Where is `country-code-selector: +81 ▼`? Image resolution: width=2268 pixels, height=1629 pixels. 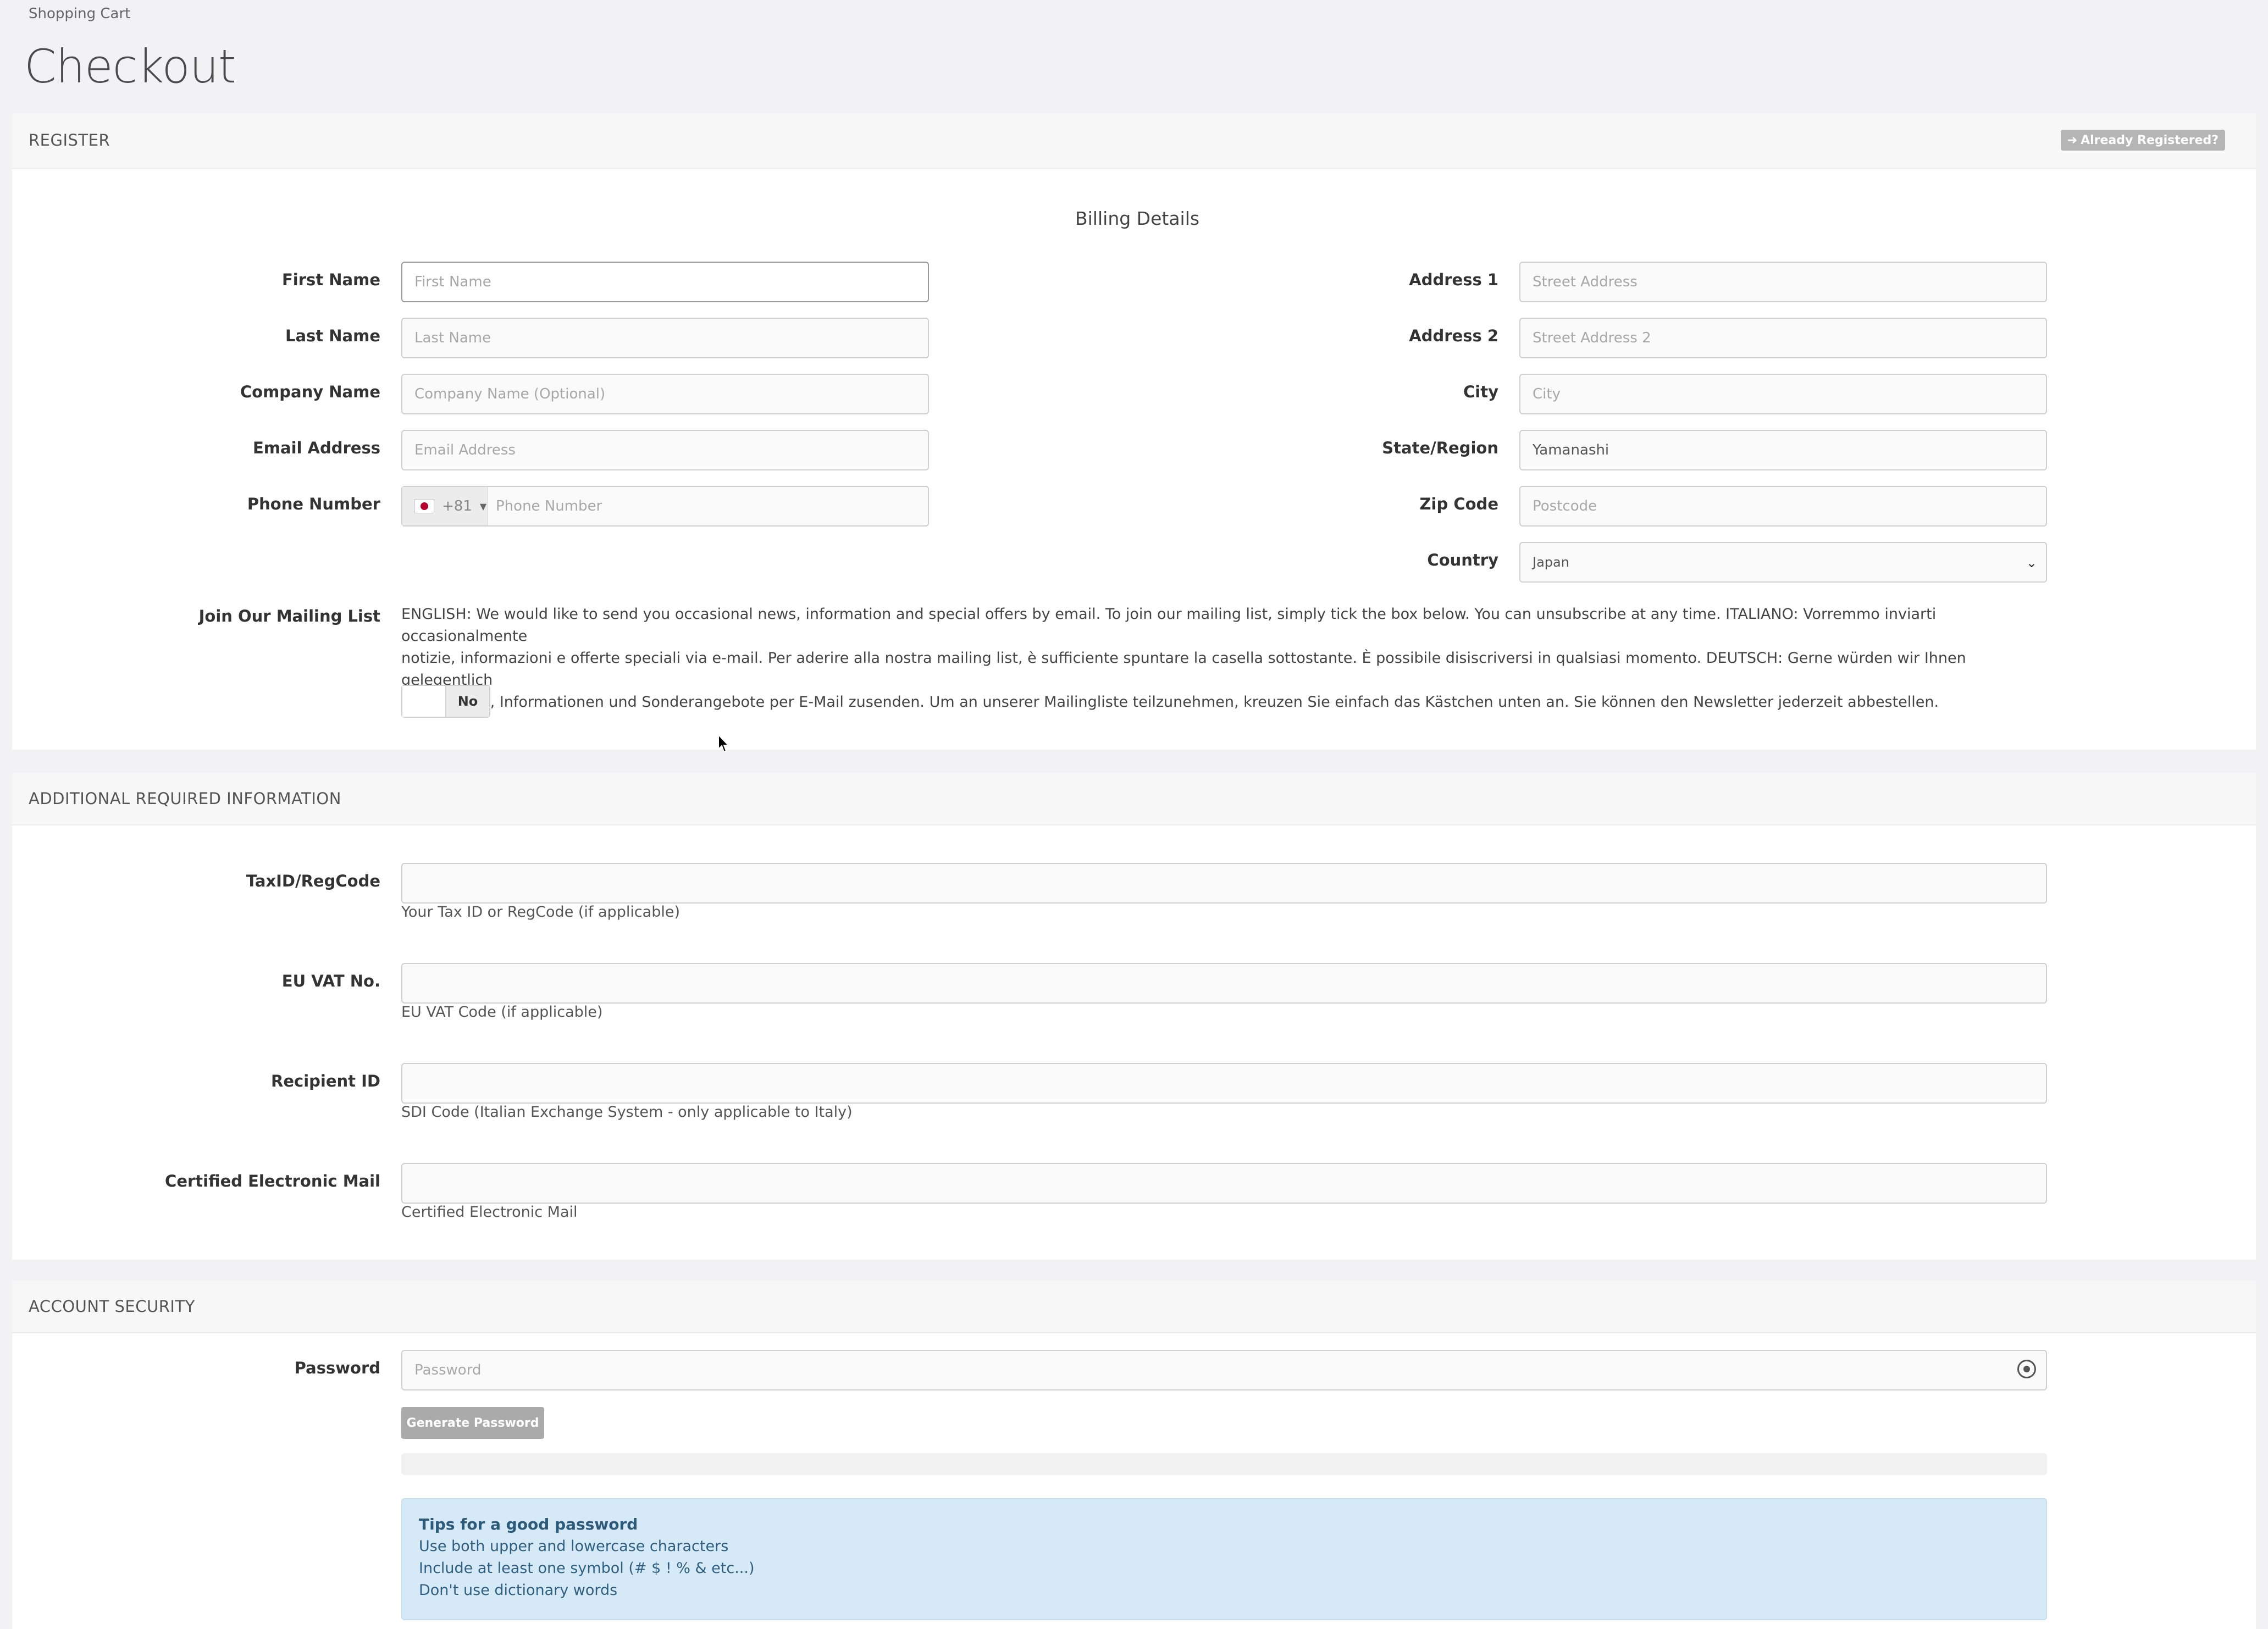
country-code-selector: +81 ▼ is located at coordinates (445, 506).